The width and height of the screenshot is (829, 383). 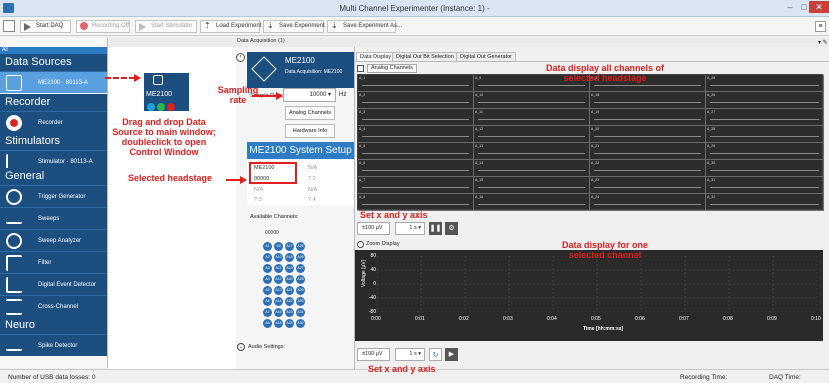 I want to click on play-icon: ▶, so click(x=451, y=354).